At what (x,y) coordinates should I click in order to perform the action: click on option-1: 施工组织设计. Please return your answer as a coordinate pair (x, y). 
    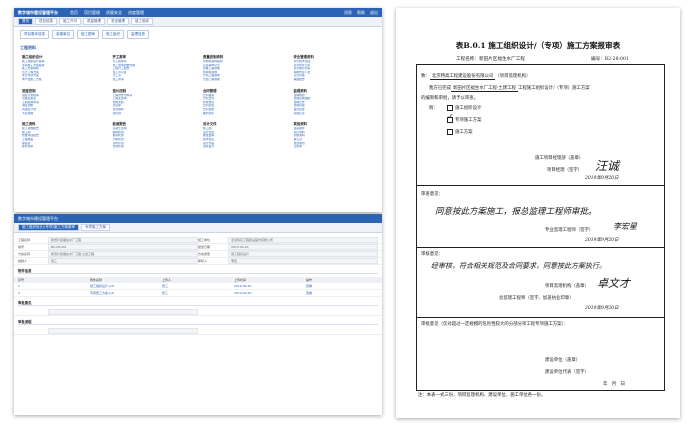
    Looking at the image, I should click on (464, 108).